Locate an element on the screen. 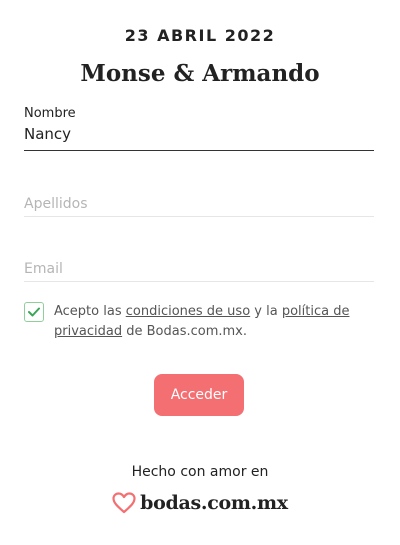 Image resolution: width=400 pixels, height=545 pixels. terms-text-2: y la is located at coordinates (266, 311).